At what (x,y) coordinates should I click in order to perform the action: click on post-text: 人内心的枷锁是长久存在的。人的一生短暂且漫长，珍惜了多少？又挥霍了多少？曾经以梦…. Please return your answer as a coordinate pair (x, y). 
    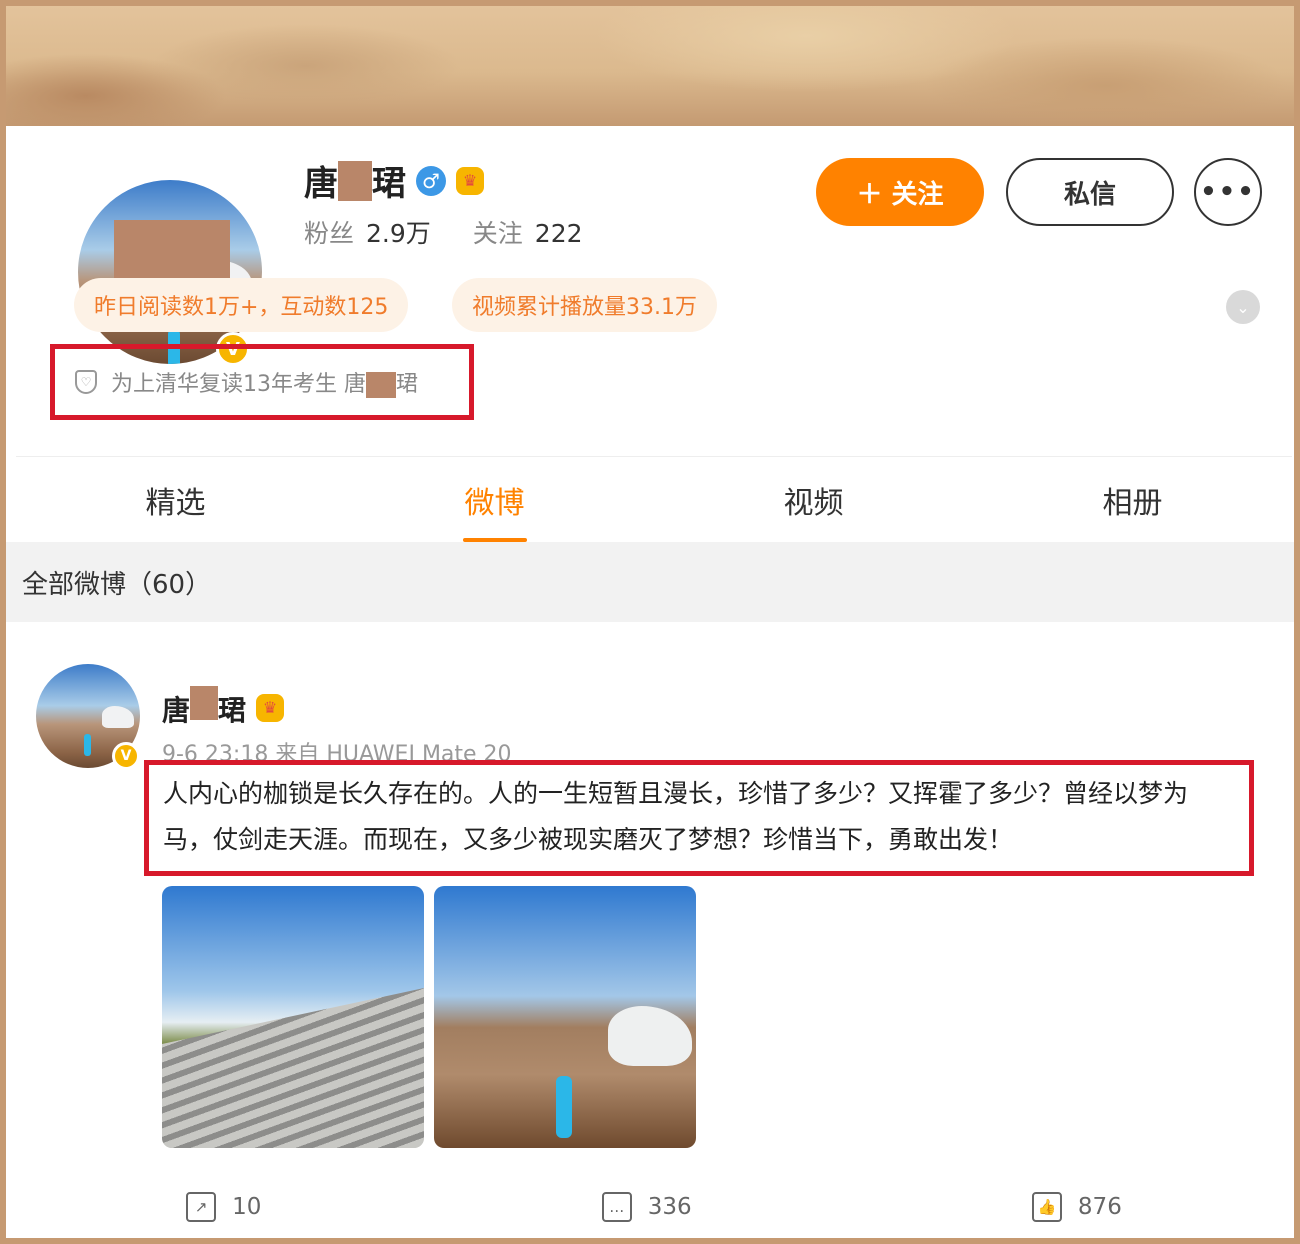
    Looking at the image, I should click on (699, 818).